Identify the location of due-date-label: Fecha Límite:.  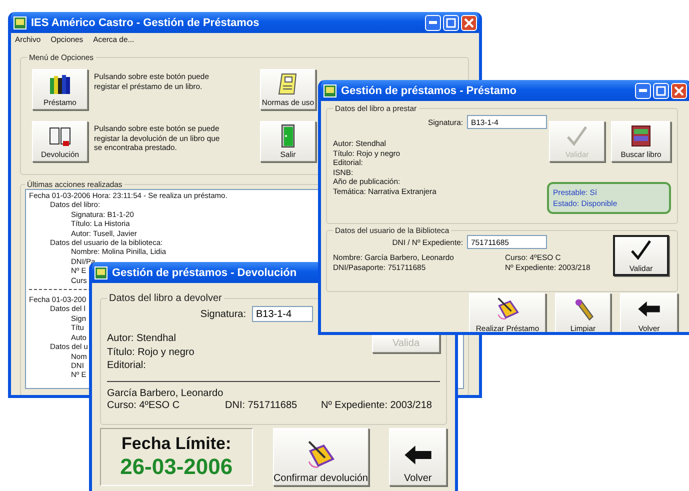
(177, 444).